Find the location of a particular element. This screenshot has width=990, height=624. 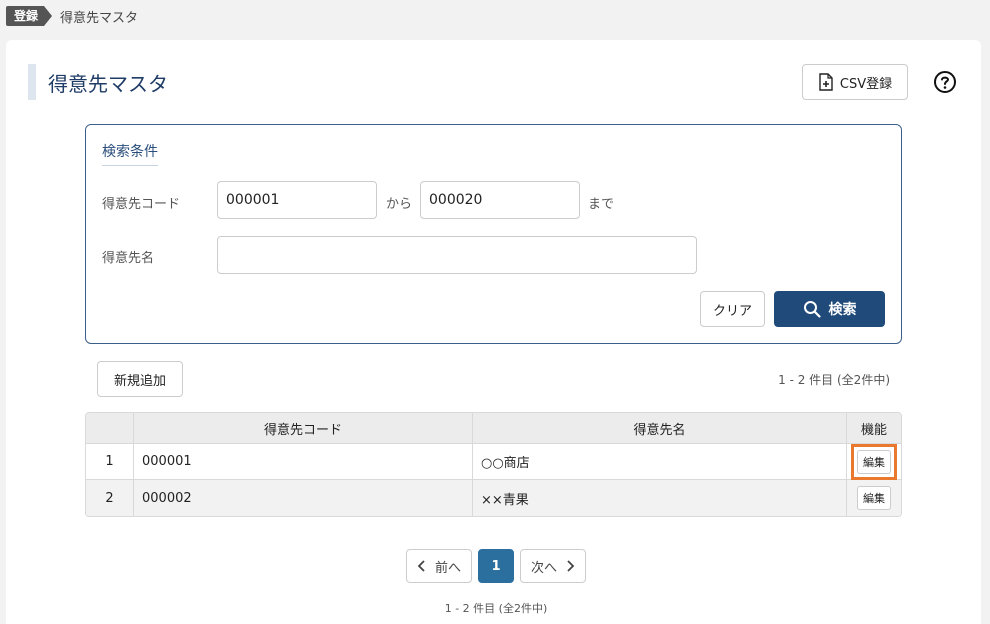

pagination: 前へ 1 次へ is located at coordinates (499, 566).